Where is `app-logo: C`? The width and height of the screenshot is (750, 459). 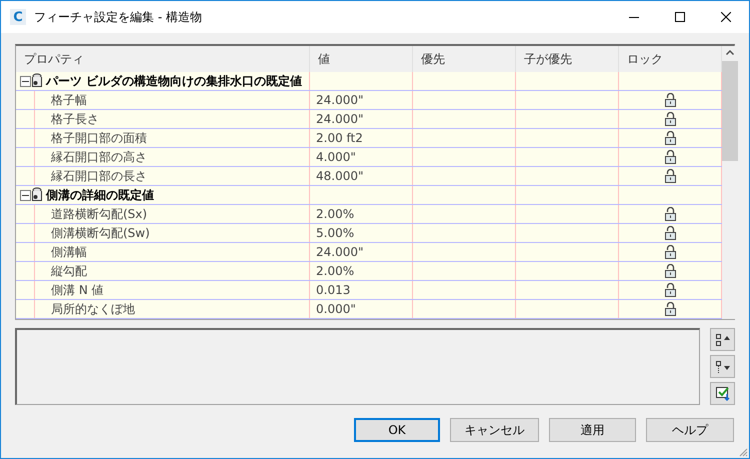 app-logo: C is located at coordinates (18, 17).